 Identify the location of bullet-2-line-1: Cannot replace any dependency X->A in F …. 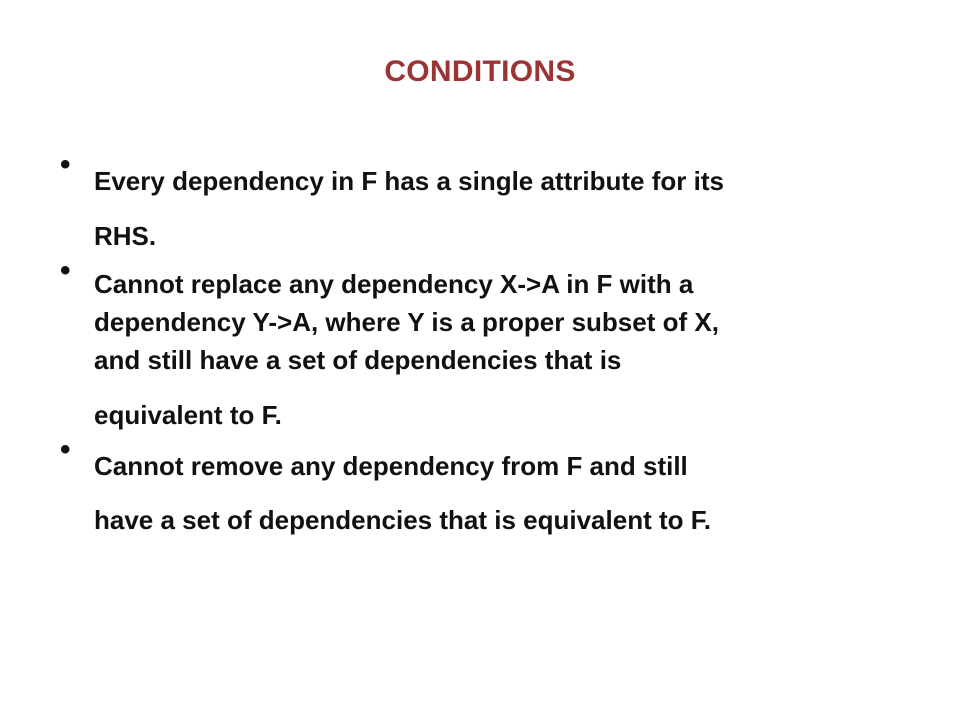
(394, 284).